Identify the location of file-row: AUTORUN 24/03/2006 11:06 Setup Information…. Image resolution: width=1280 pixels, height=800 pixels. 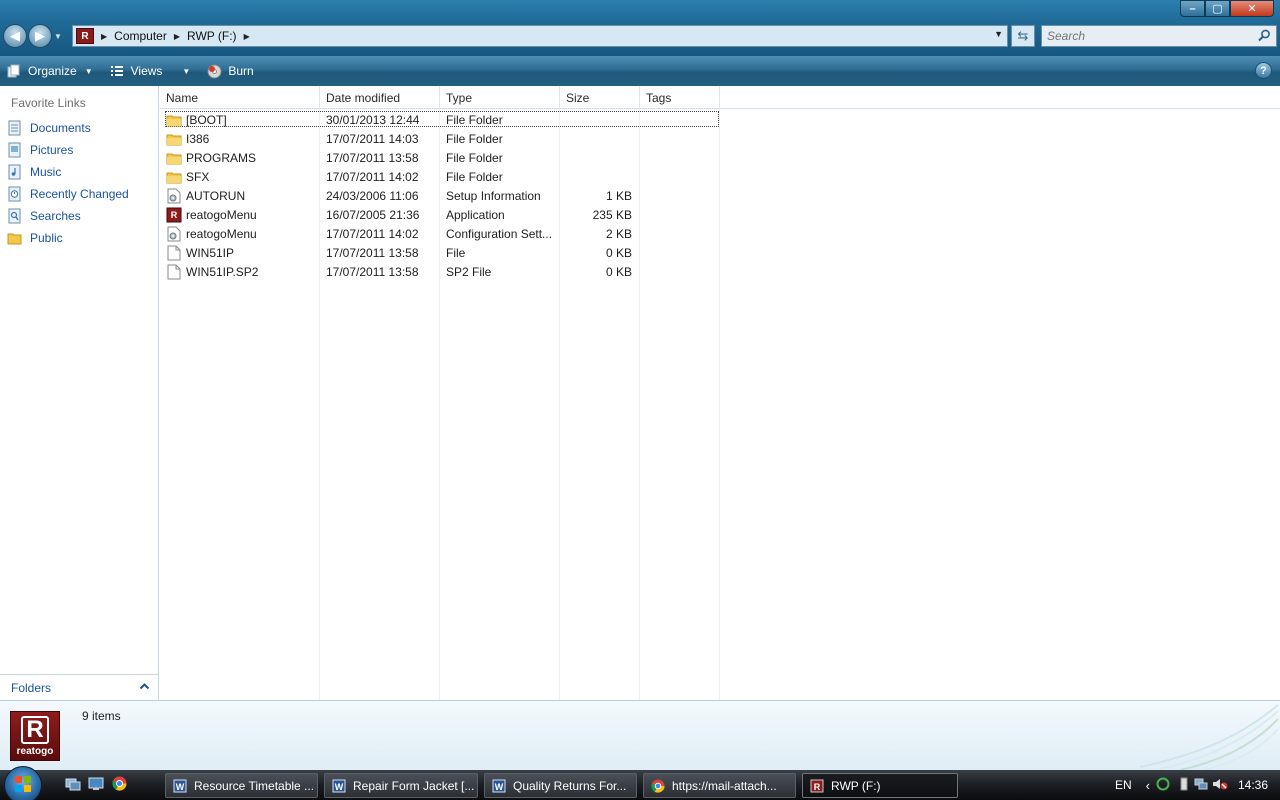
(440, 195).